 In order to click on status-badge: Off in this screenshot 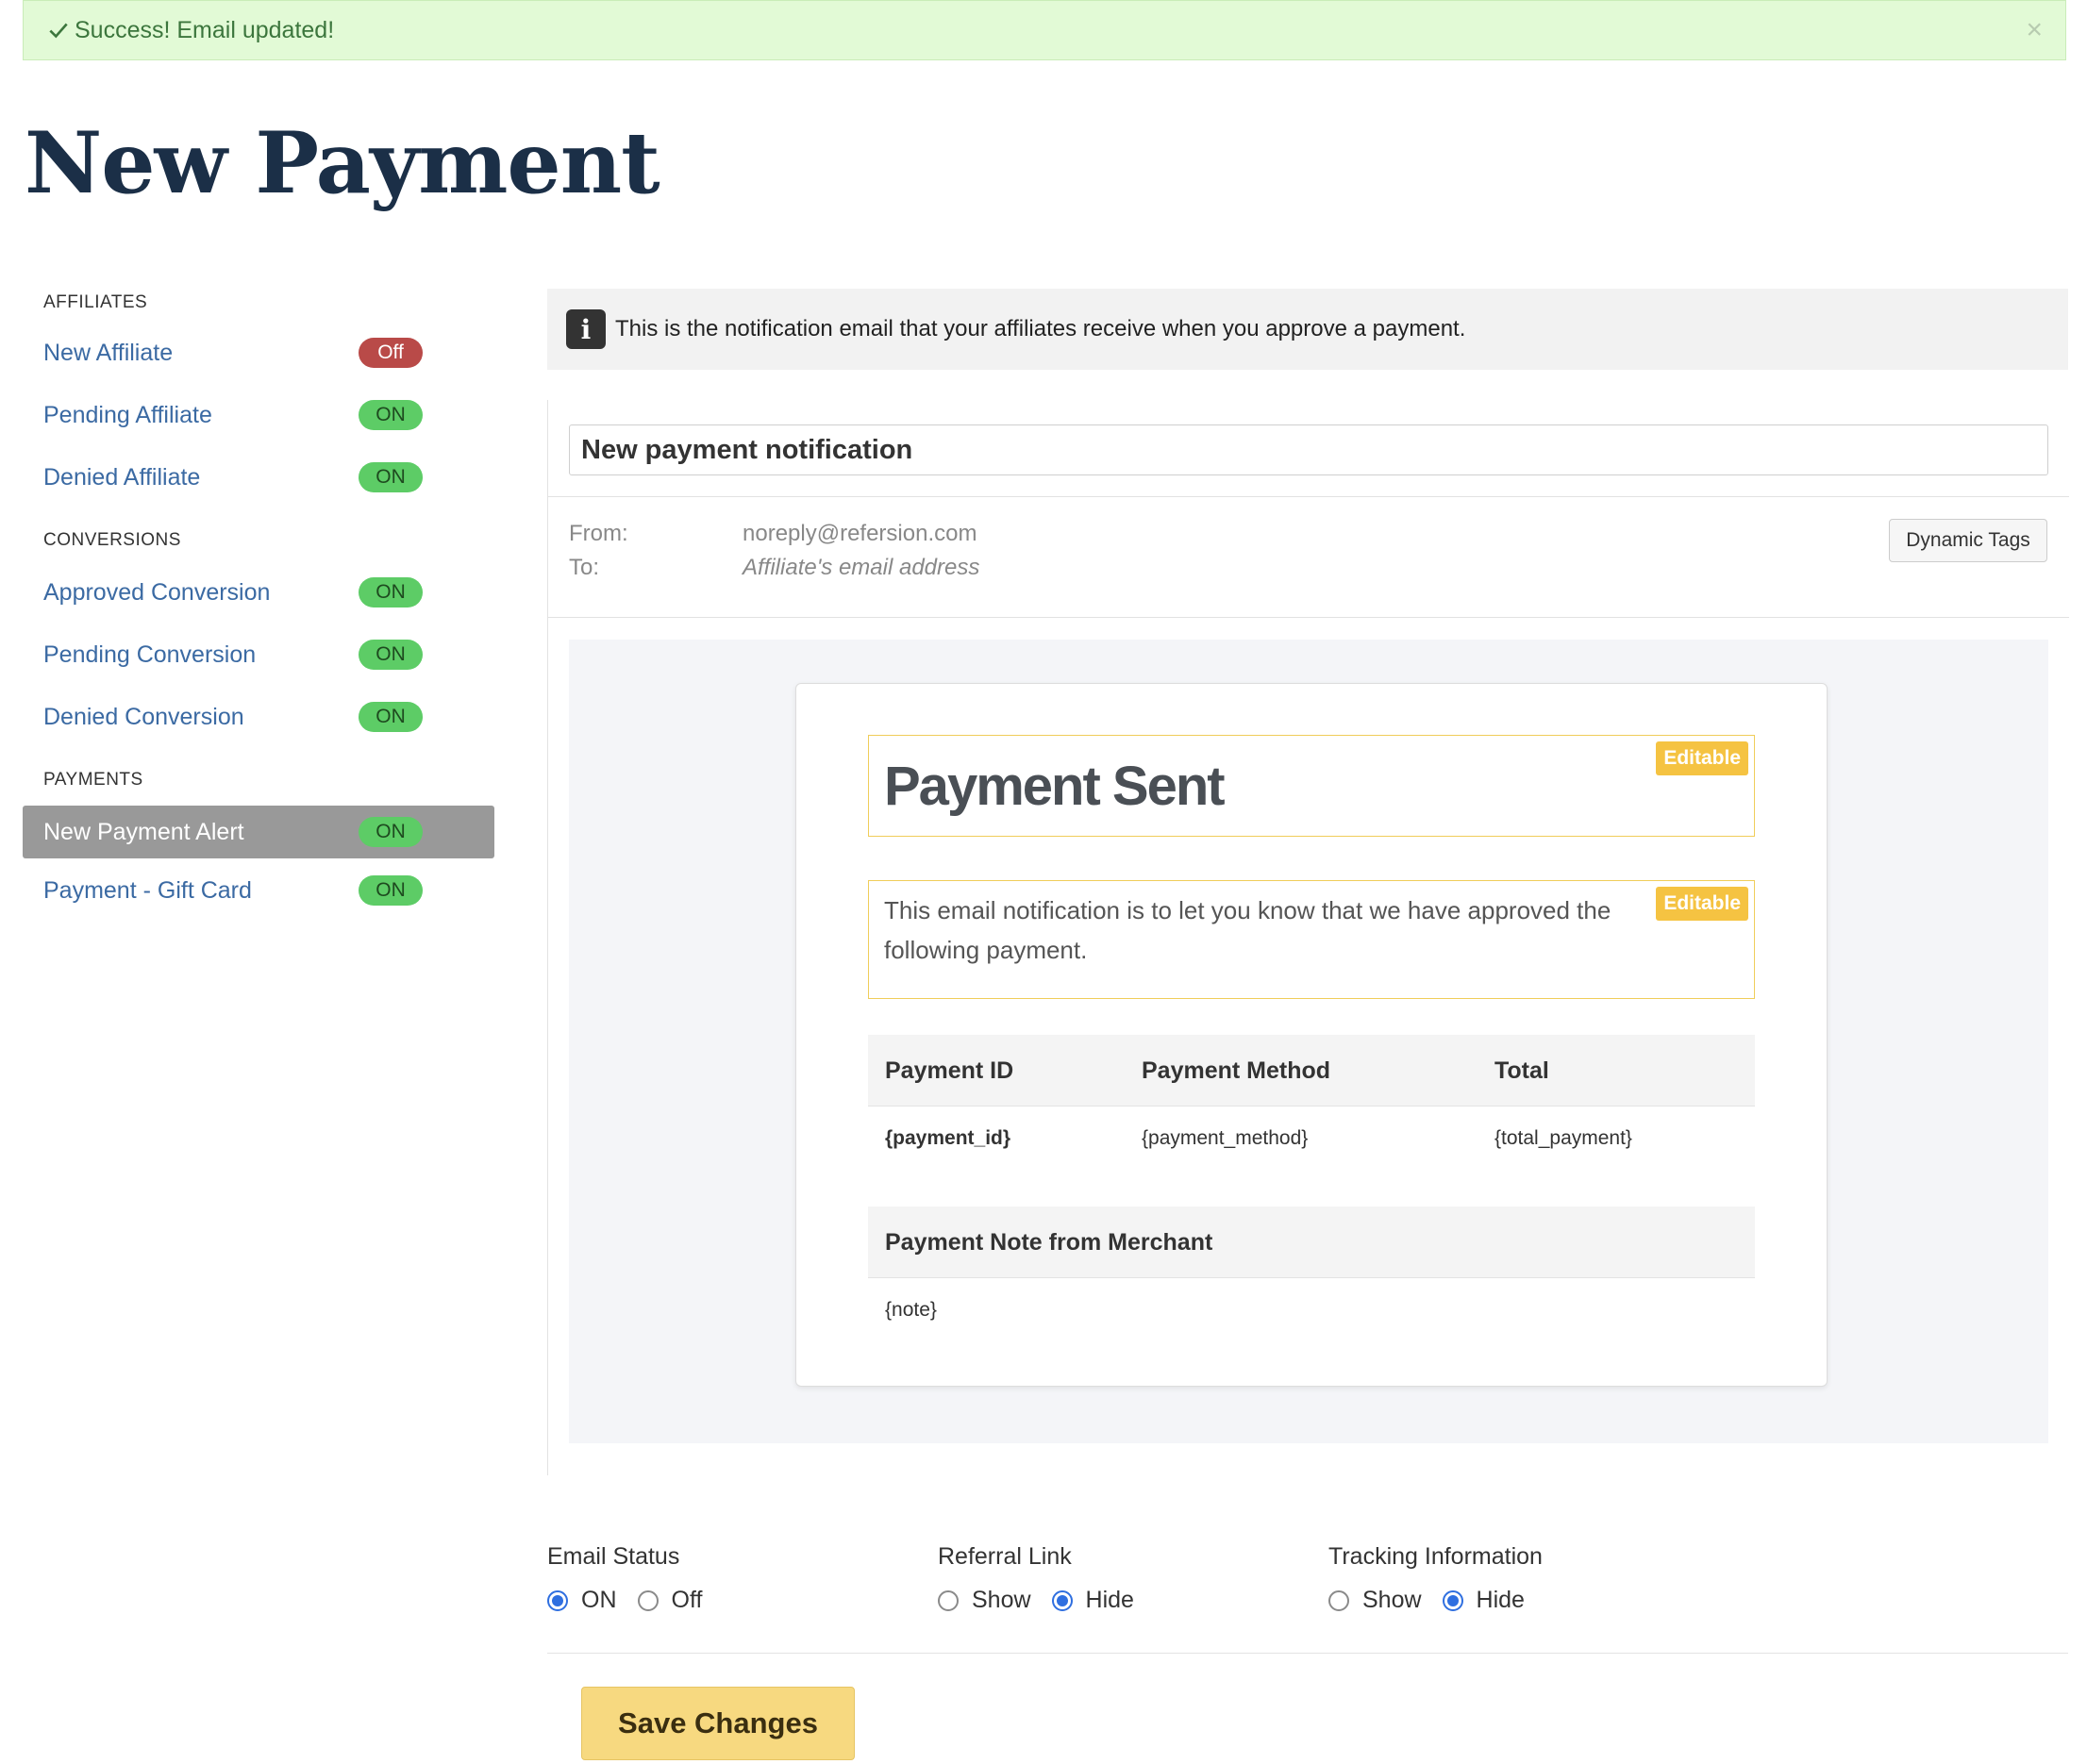, I will do `click(391, 353)`.